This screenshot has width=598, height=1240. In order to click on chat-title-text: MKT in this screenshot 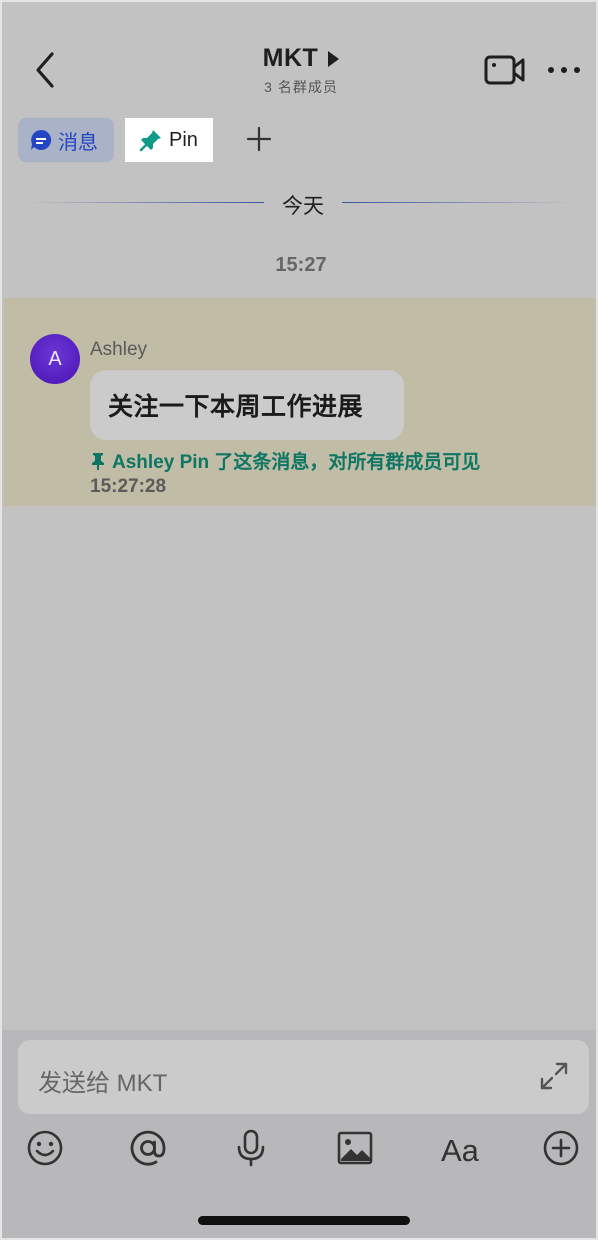, I will do `click(290, 58)`.